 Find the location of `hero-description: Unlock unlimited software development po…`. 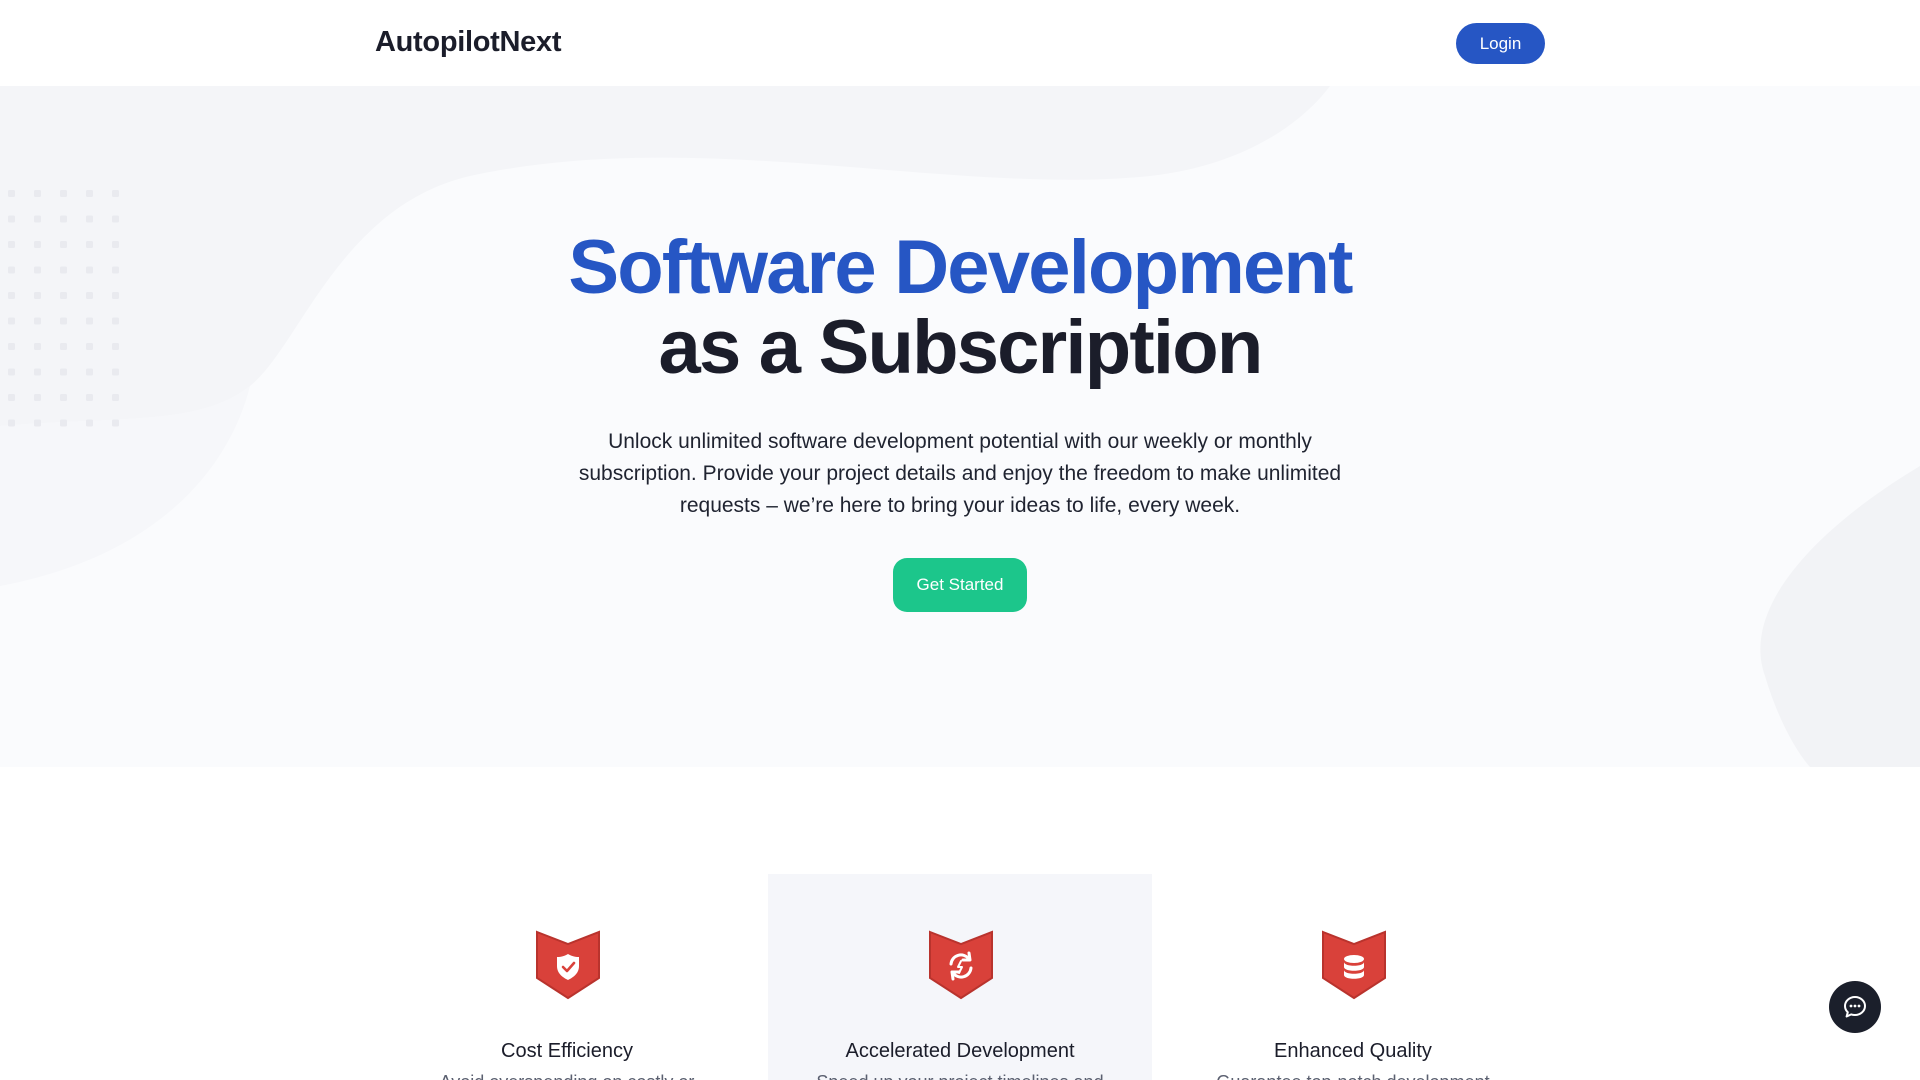

hero-description: Unlock unlimited software development po… is located at coordinates (960, 473).